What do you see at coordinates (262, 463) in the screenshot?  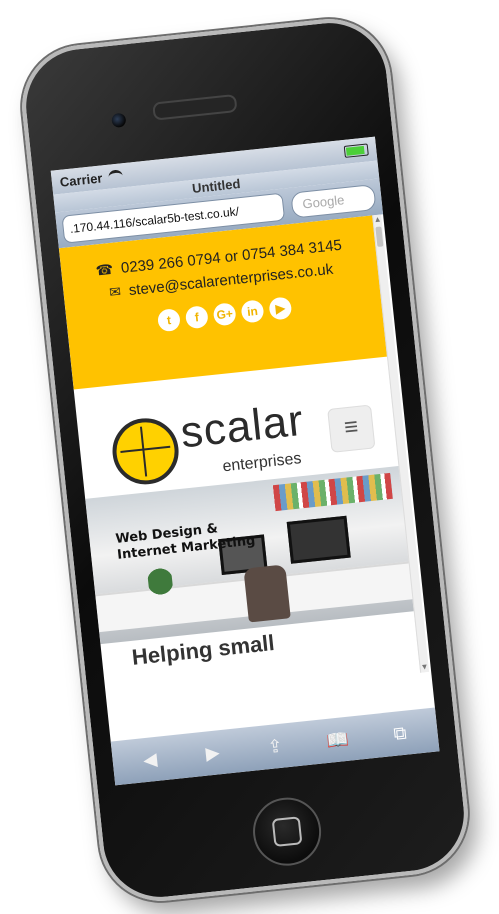 I see `brand-tagline: enterprises` at bounding box center [262, 463].